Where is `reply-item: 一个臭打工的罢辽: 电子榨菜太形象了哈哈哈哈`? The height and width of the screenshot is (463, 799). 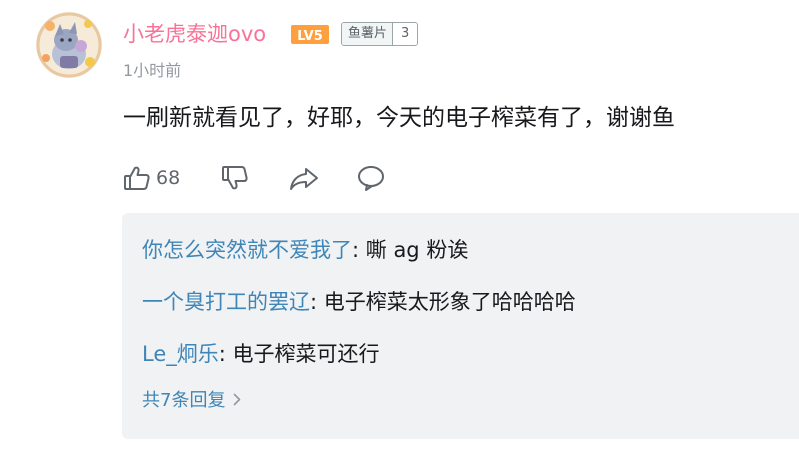
reply-item: 一个臭打工的罢辽: 电子榨菜太形象了哈哈哈哈 is located at coordinates (359, 302).